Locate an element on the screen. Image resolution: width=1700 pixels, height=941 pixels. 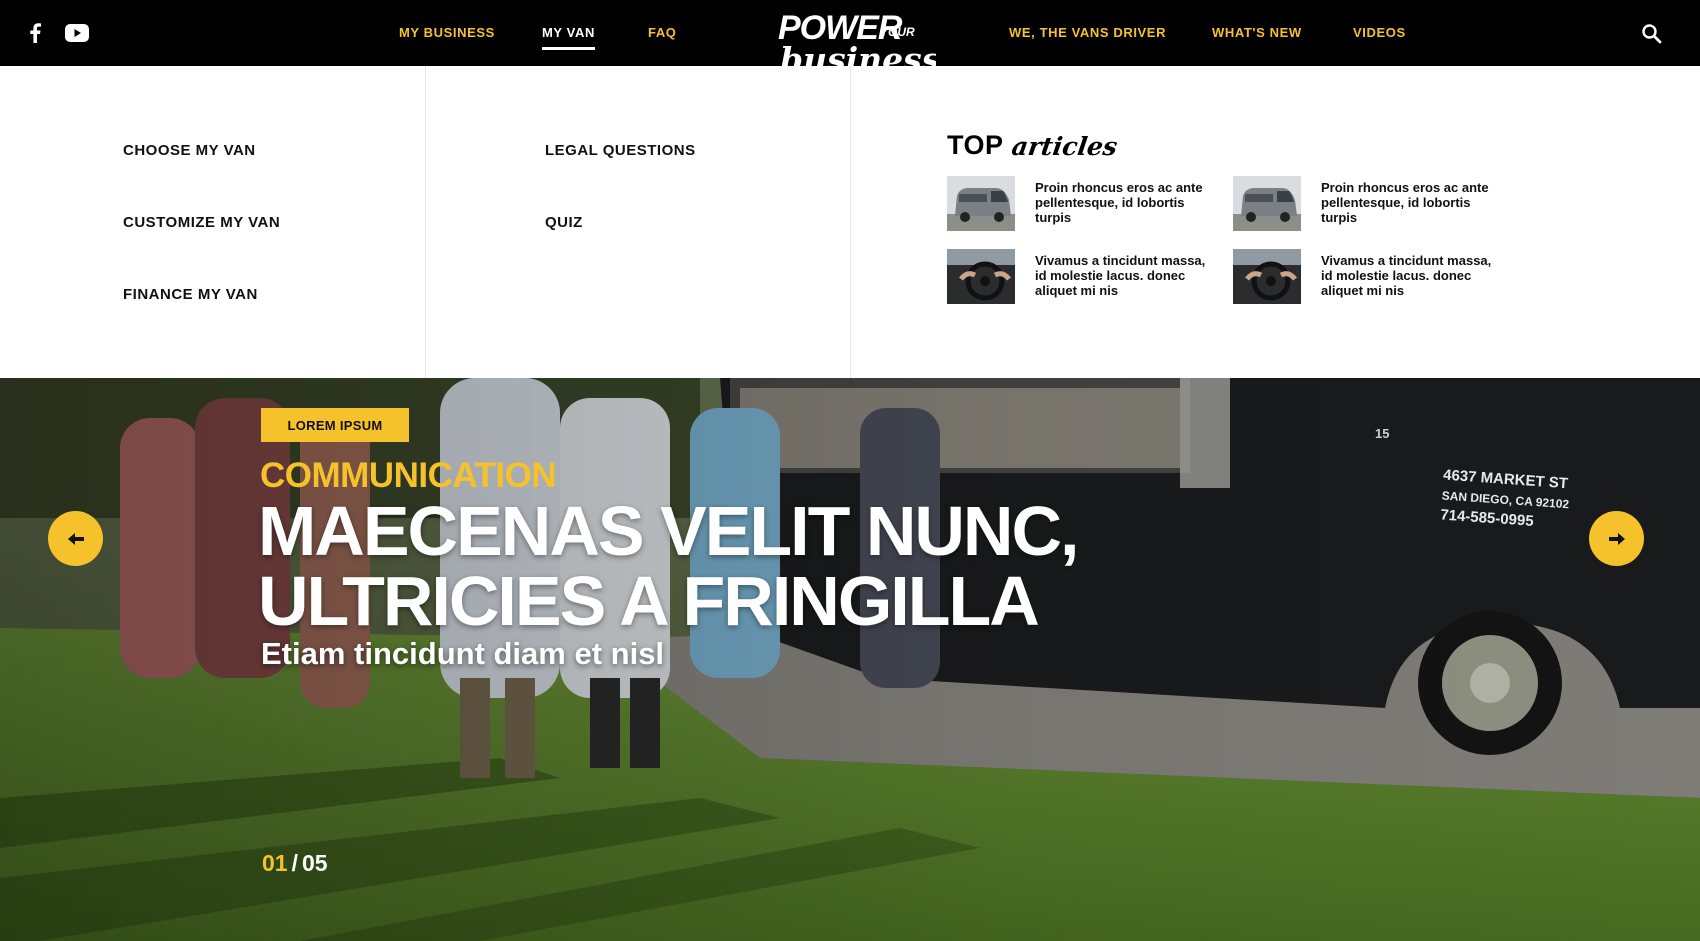
previous-slide-button is located at coordinates (75, 538).